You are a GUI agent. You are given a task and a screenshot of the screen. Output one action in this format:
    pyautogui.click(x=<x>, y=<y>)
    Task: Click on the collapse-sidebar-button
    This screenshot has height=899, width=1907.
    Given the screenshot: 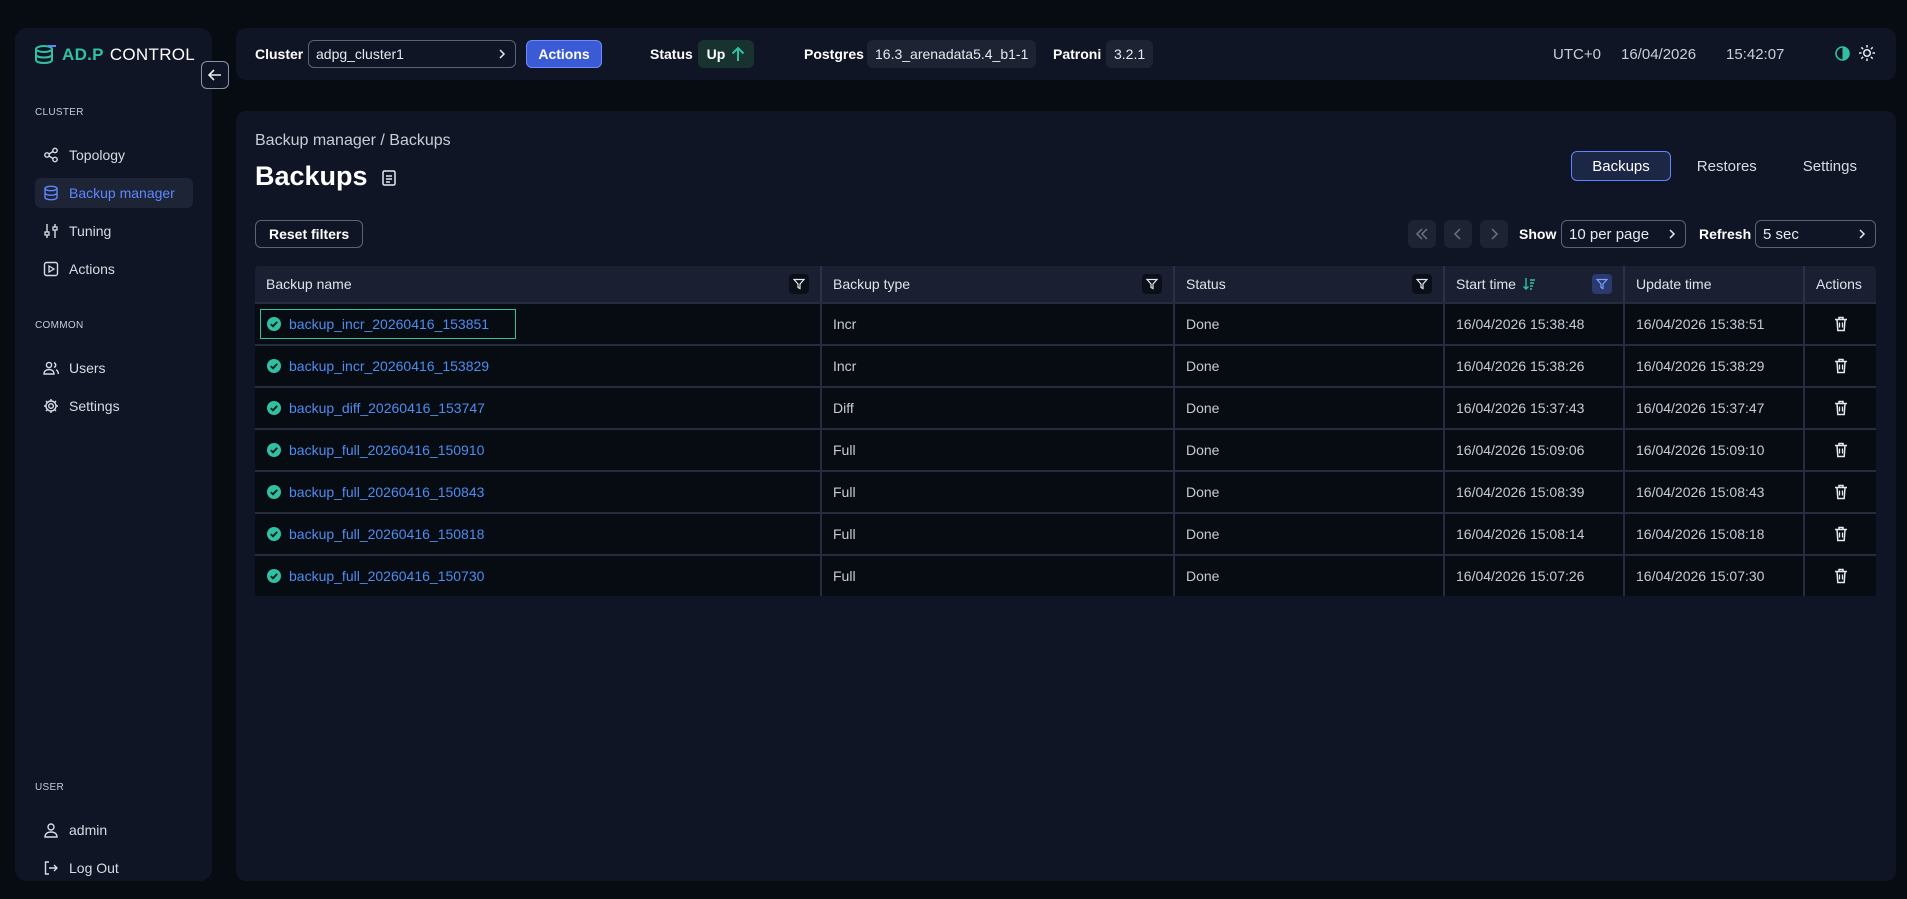 What is the action you would take?
    pyautogui.click(x=215, y=75)
    